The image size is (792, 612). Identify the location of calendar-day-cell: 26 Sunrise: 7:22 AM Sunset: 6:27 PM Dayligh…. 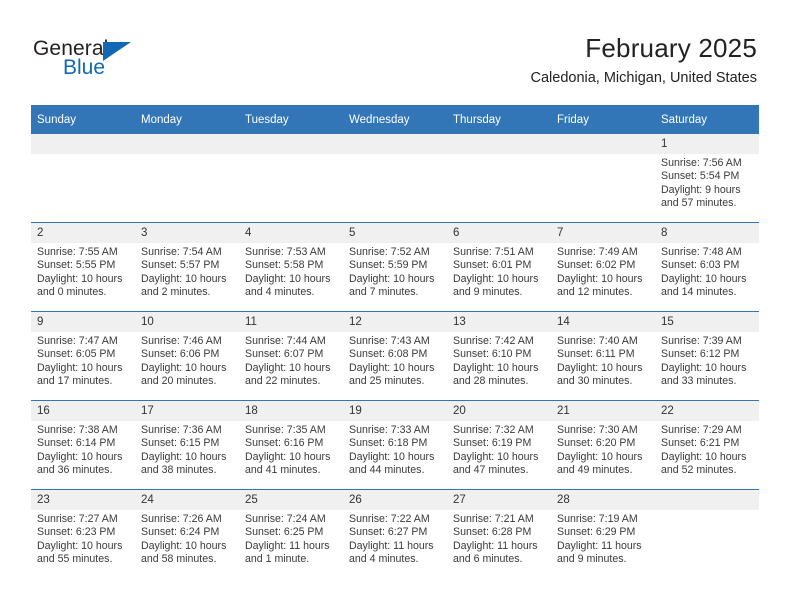
(395, 533).